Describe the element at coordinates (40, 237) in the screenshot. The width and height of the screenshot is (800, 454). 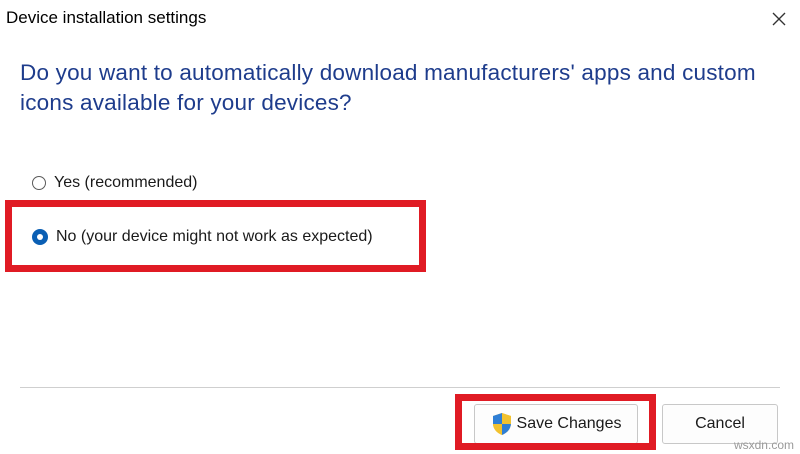
I see `radio-no` at that location.